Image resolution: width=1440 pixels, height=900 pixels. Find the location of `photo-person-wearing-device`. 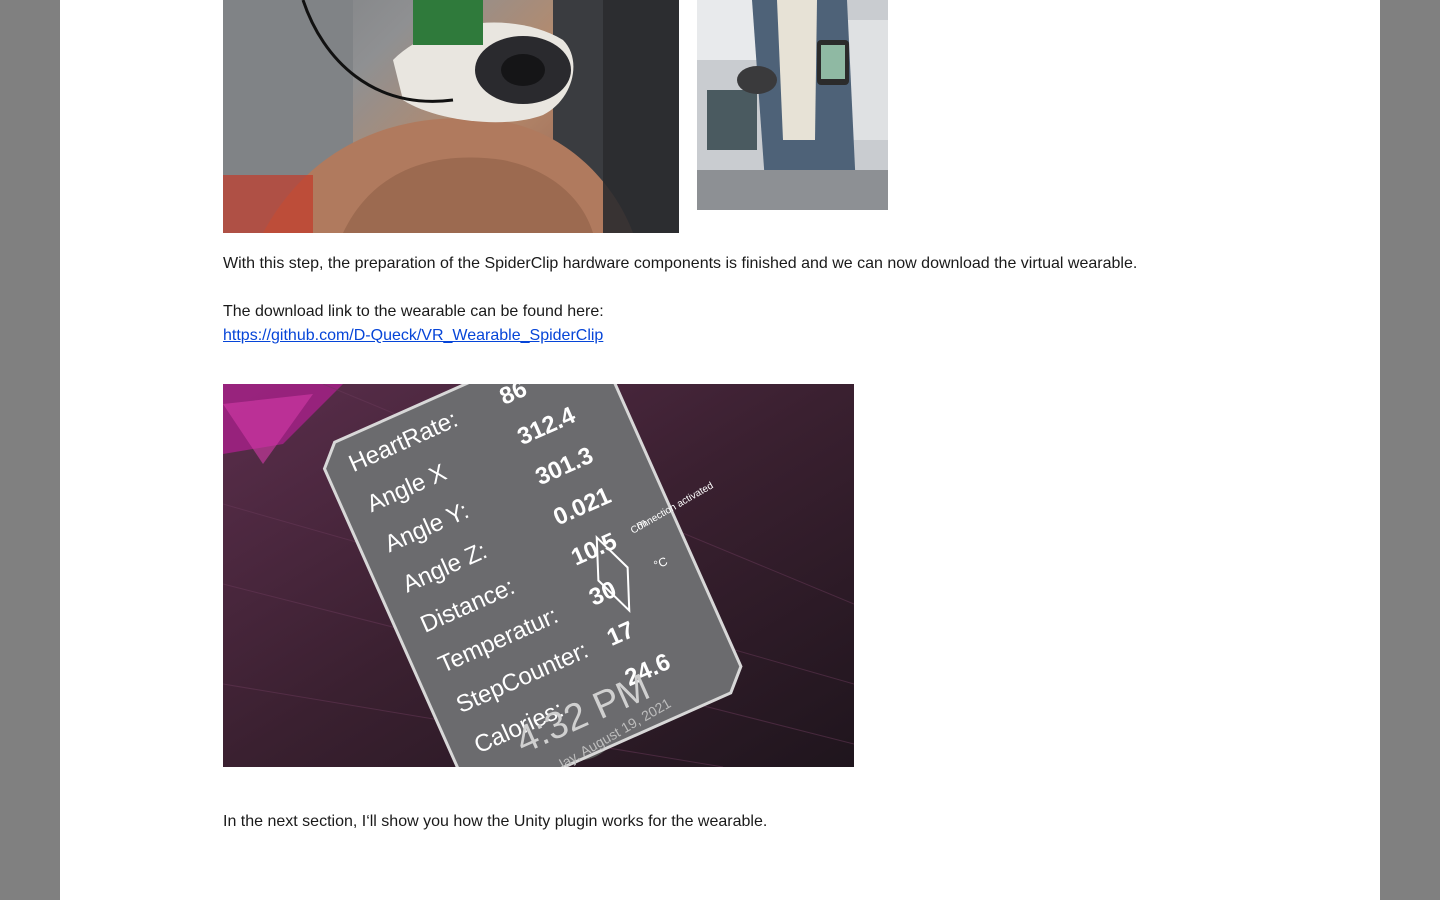

photo-person-wearing-device is located at coordinates (792, 105).